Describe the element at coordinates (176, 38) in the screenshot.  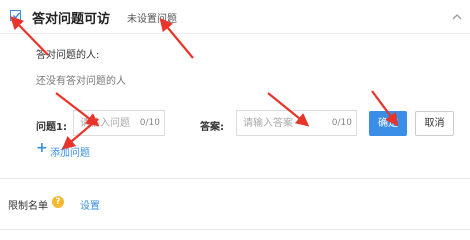
I see `arrow-to-status` at that location.